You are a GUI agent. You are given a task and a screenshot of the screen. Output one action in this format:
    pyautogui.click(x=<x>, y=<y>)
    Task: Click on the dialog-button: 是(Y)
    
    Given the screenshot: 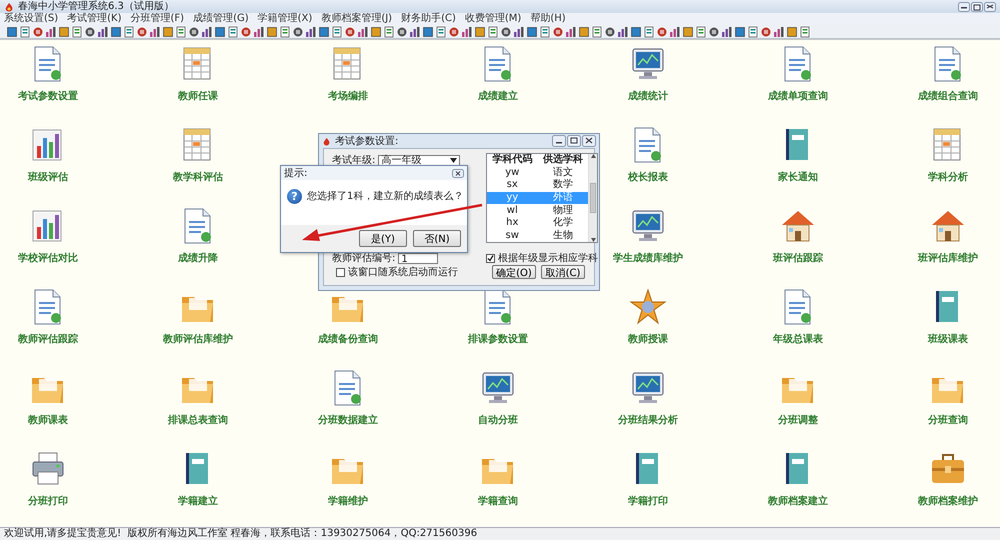 What is the action you would take?
    pyautogui.click(x=383, y=238)
    